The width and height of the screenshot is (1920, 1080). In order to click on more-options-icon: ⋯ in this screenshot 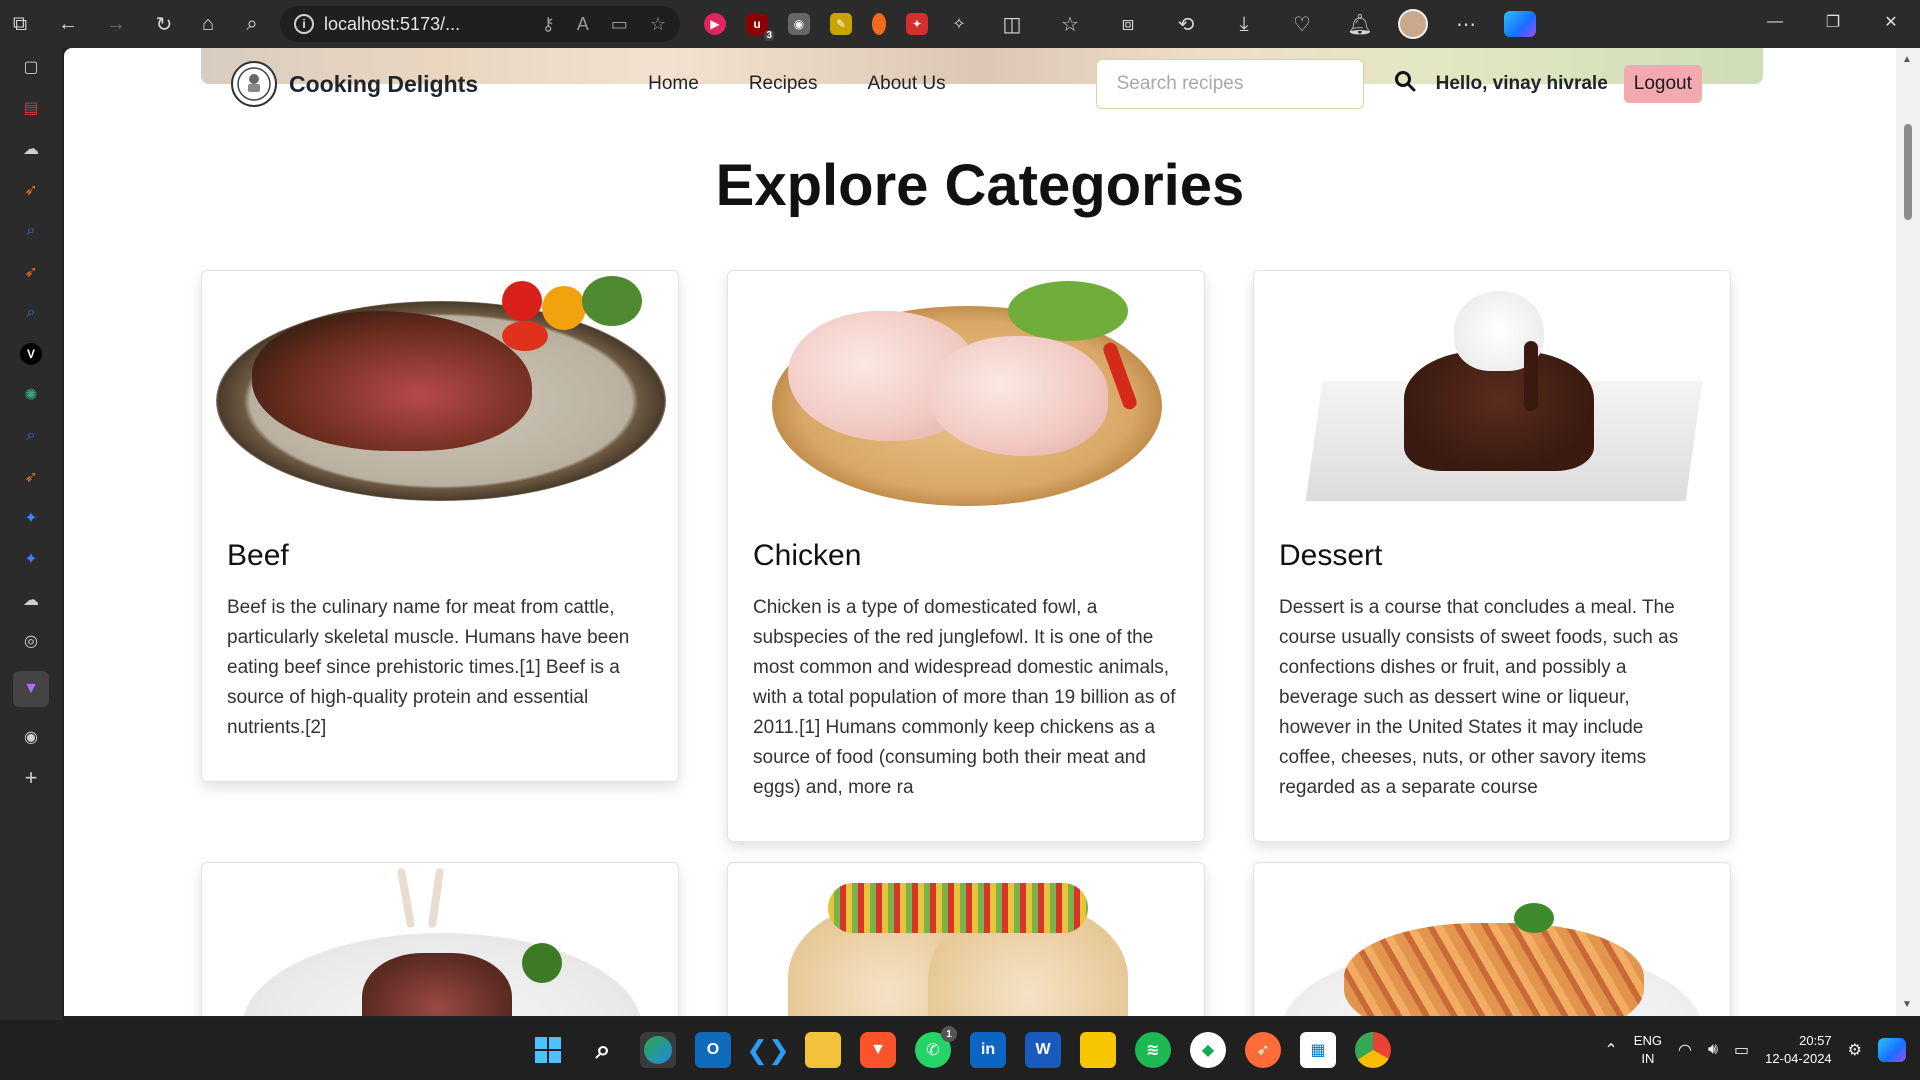, I will do `click(1466, 24)`.